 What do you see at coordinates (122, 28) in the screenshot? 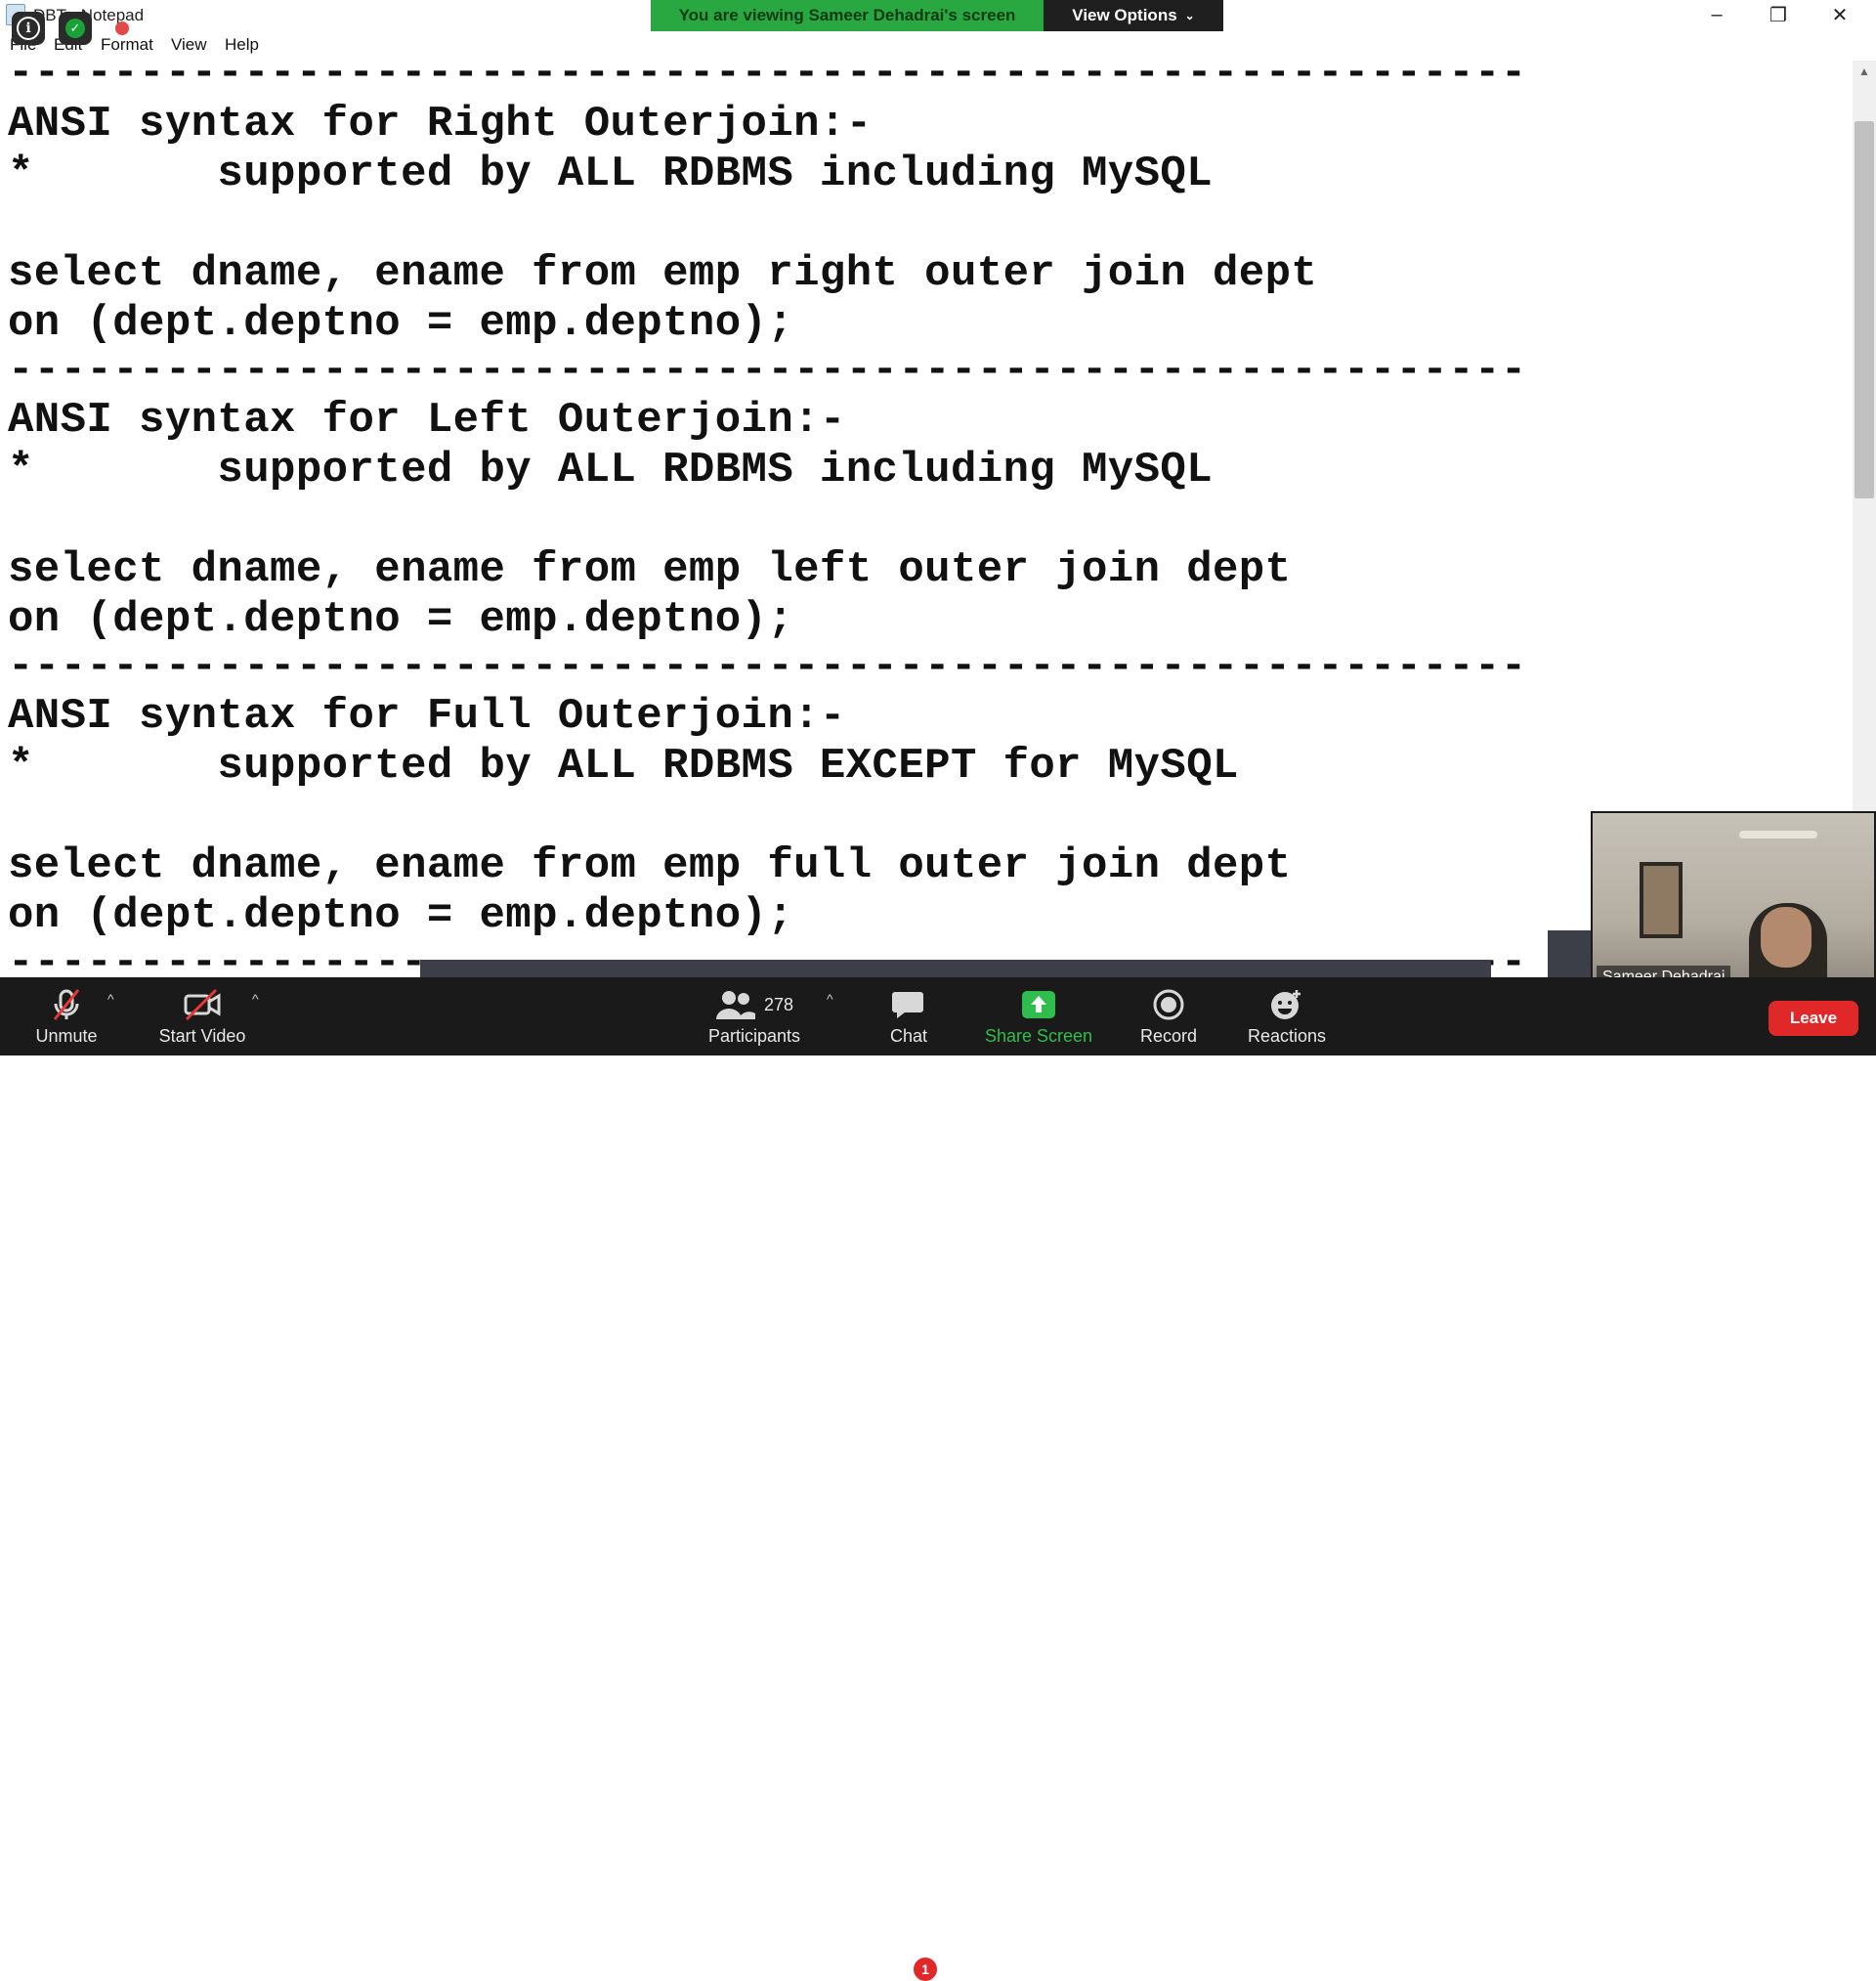
I see `recording-dot-icon` at bounding box center [122, 28].